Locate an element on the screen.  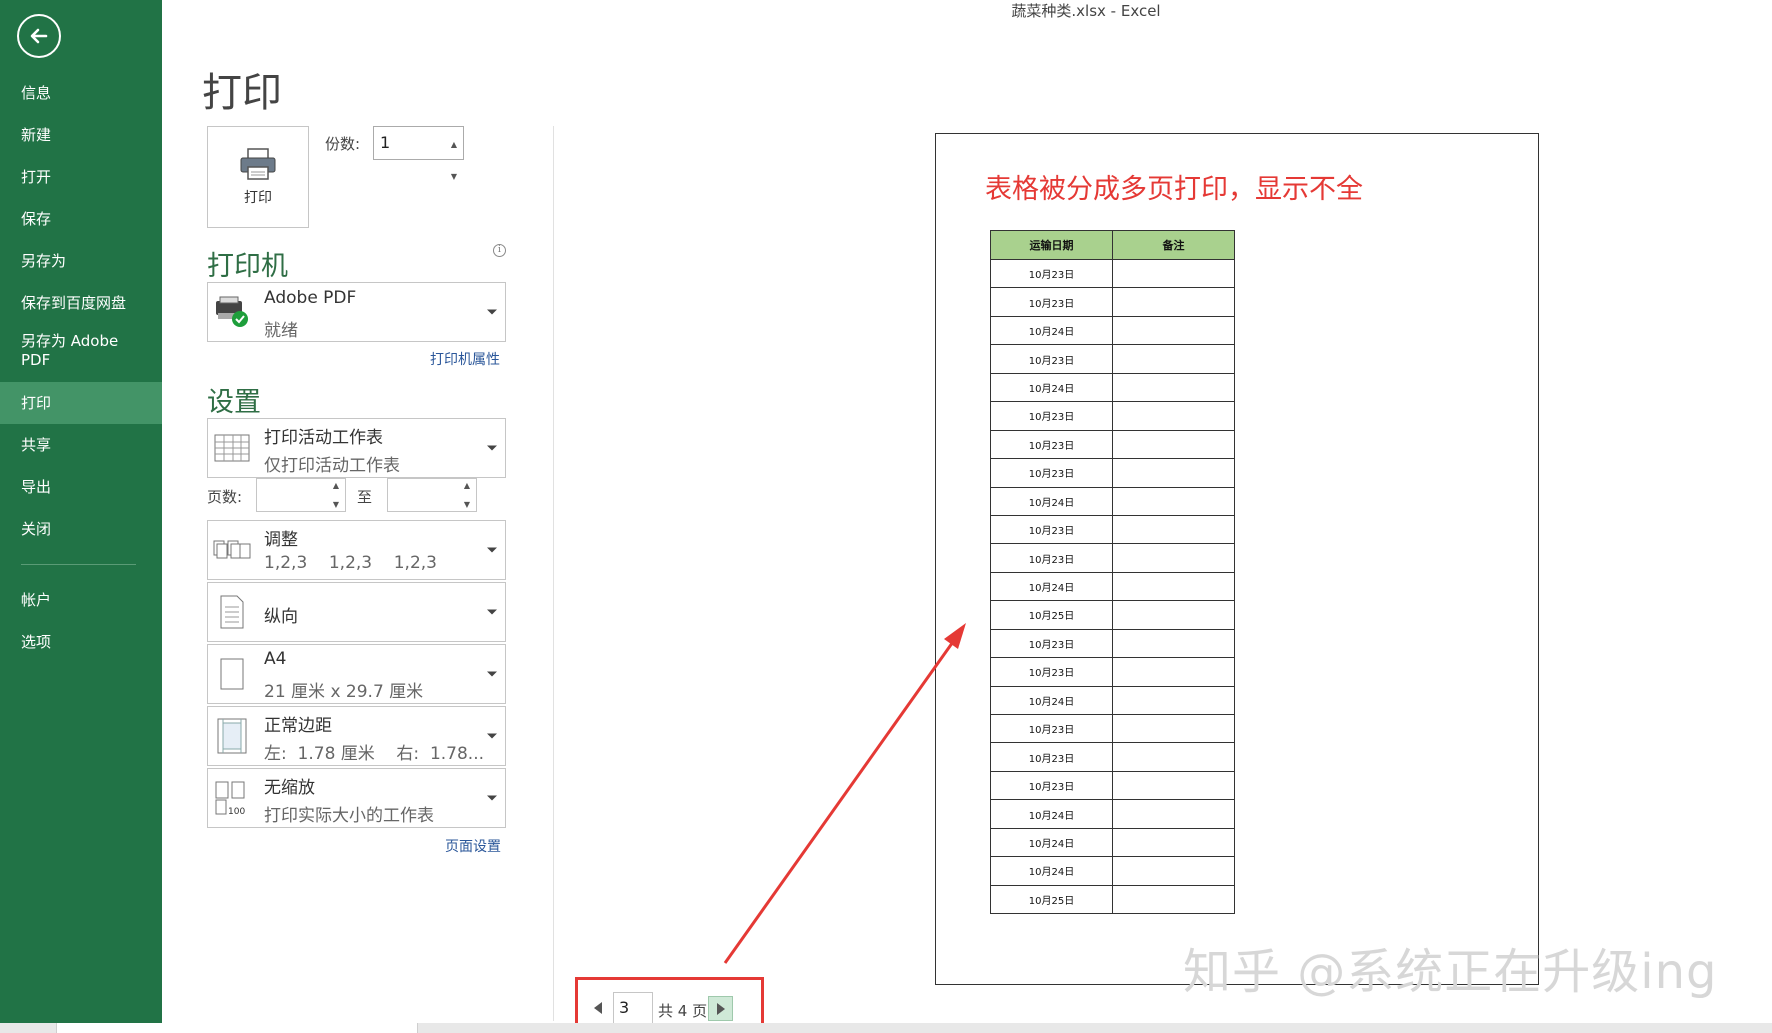
sheet-icon is located at coordinates (232, 448).